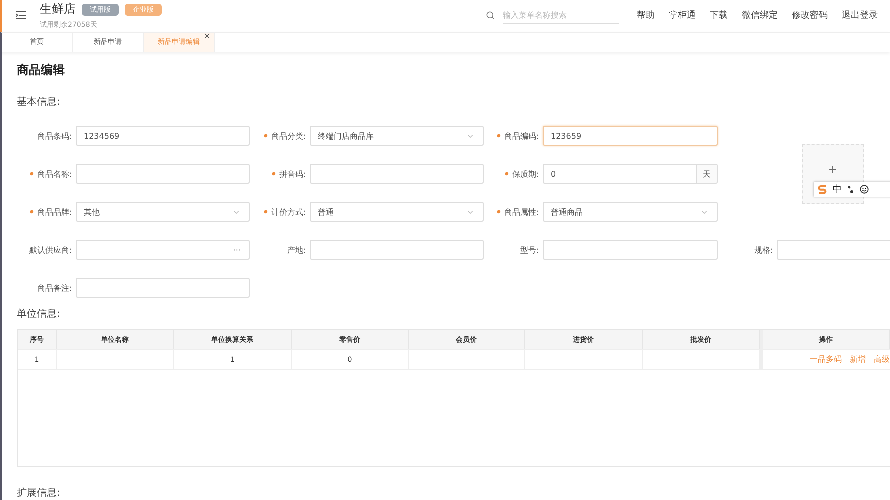  What do you see at coordinates (397, 136) in the screenshot?
I see `select-field: 终端门店商品库` at bounding box center [397, 136].